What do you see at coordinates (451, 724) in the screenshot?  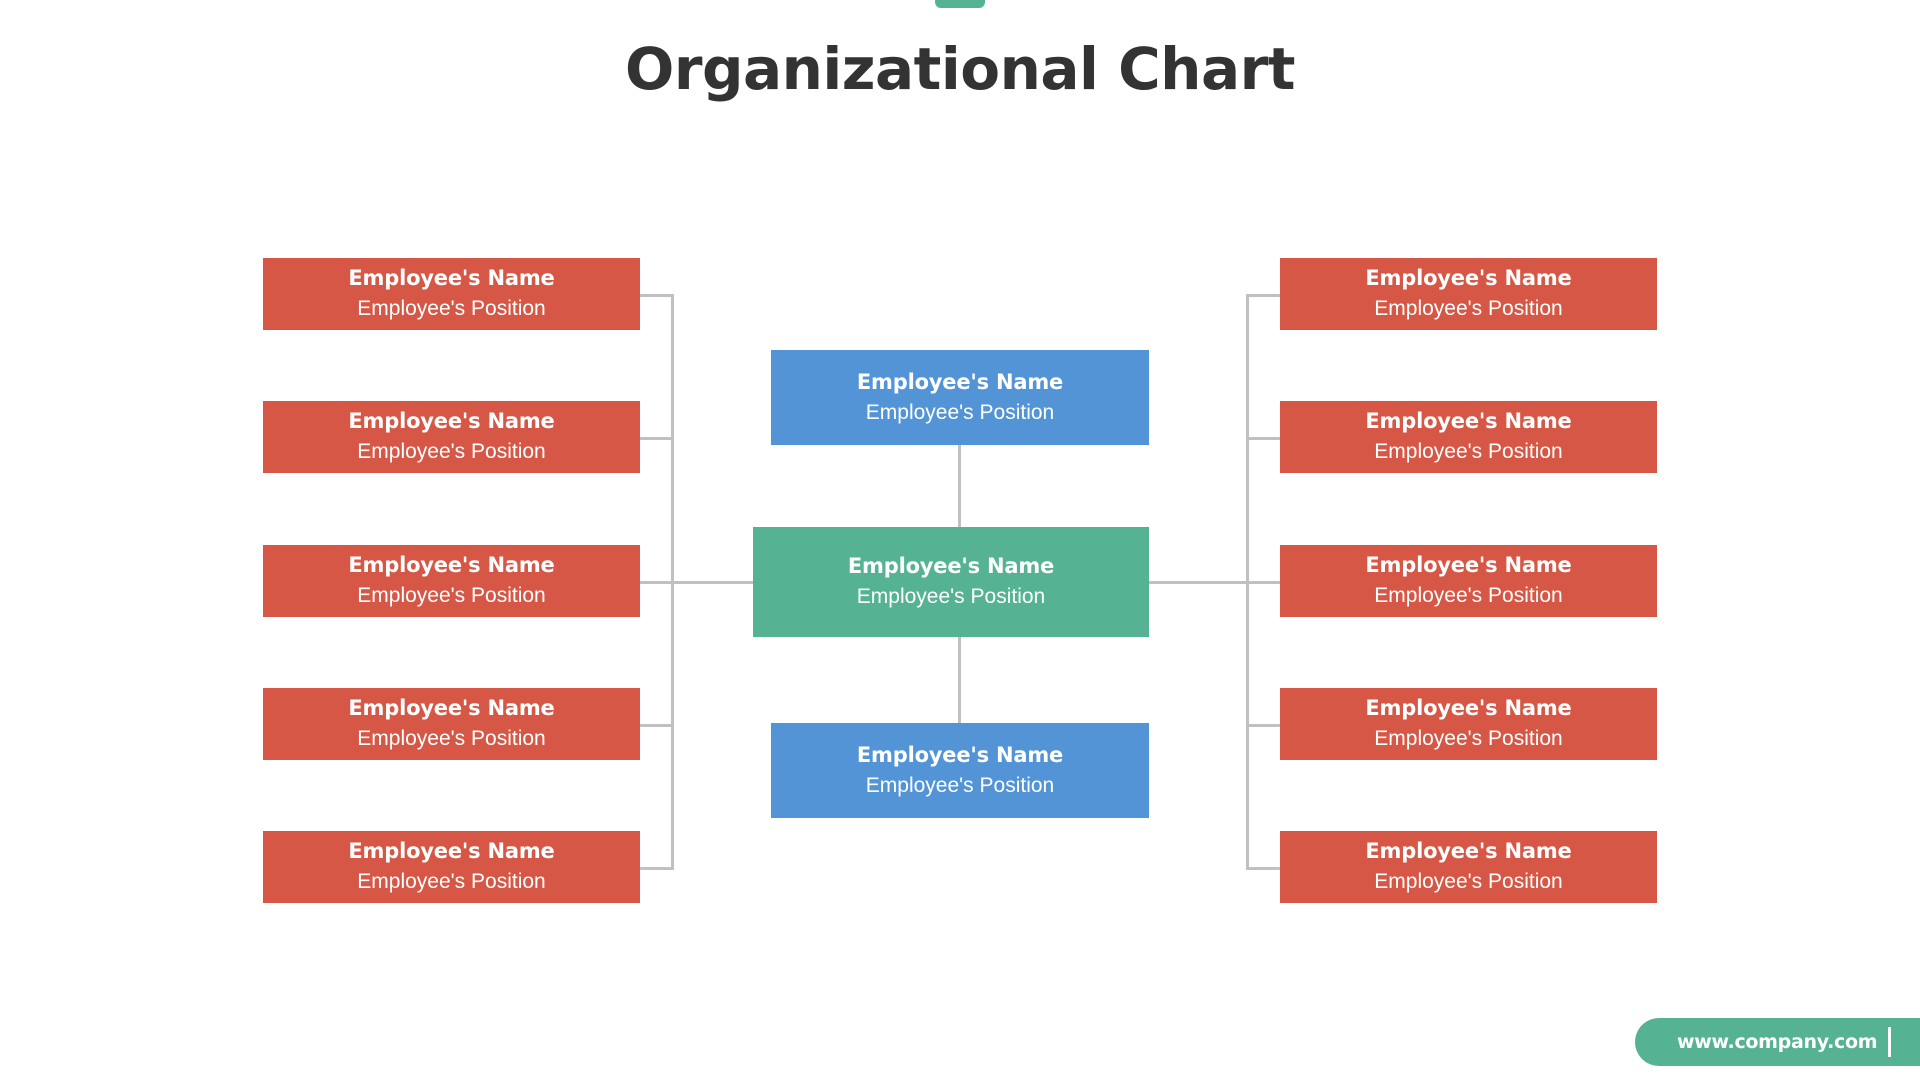 I see `org-node-left-4: Employee's Name Employee's Position` at bounding box center [451, 724].